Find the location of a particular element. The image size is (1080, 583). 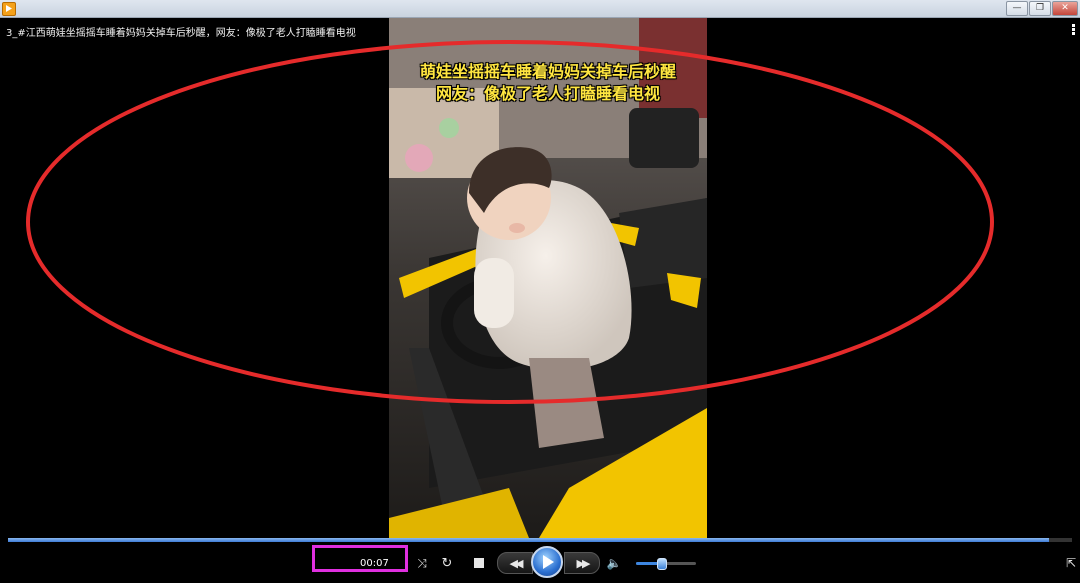

minimize-button: — is located at coordinates (1017, 8).